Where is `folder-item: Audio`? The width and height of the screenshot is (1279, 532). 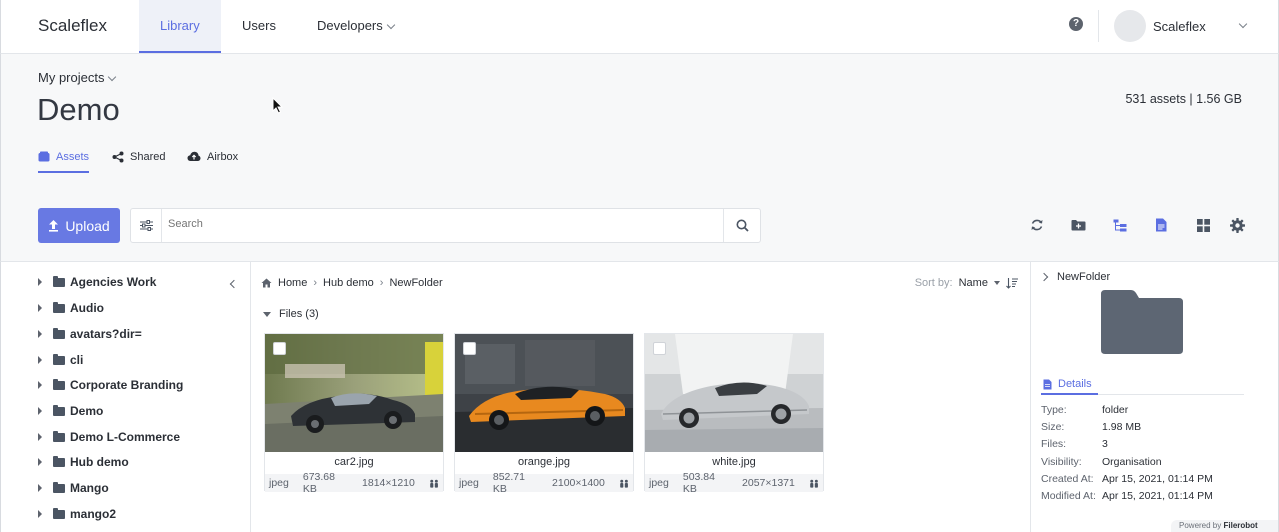
folder-item: Audio is located at coordinates (71, 308).